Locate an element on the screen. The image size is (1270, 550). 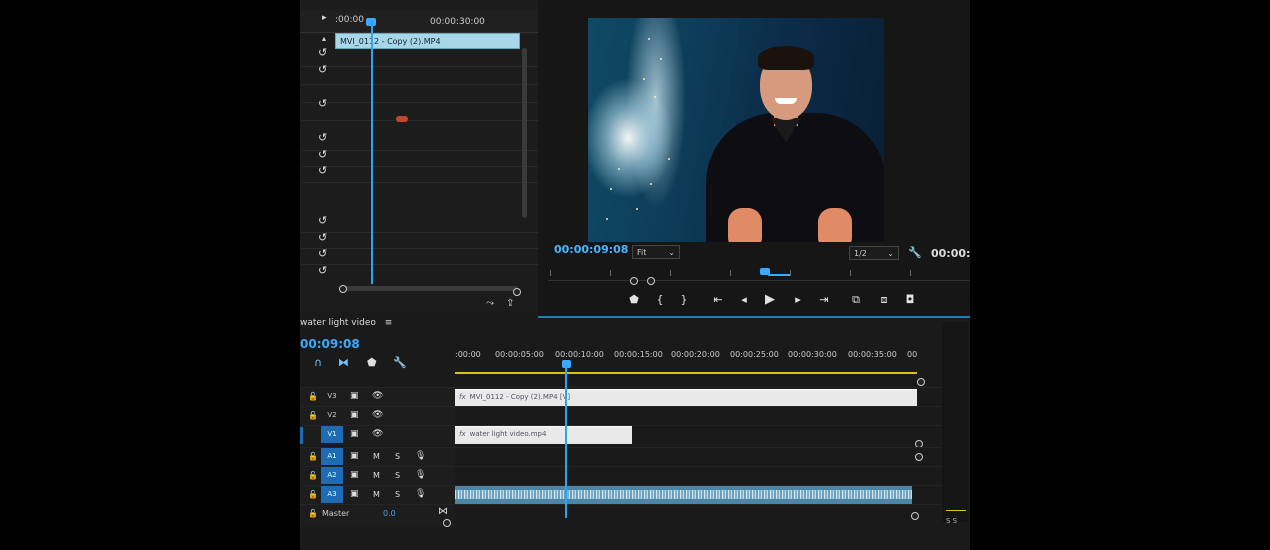
ruler-label: 00:00:30:00 is located at coordinates (812, 354).